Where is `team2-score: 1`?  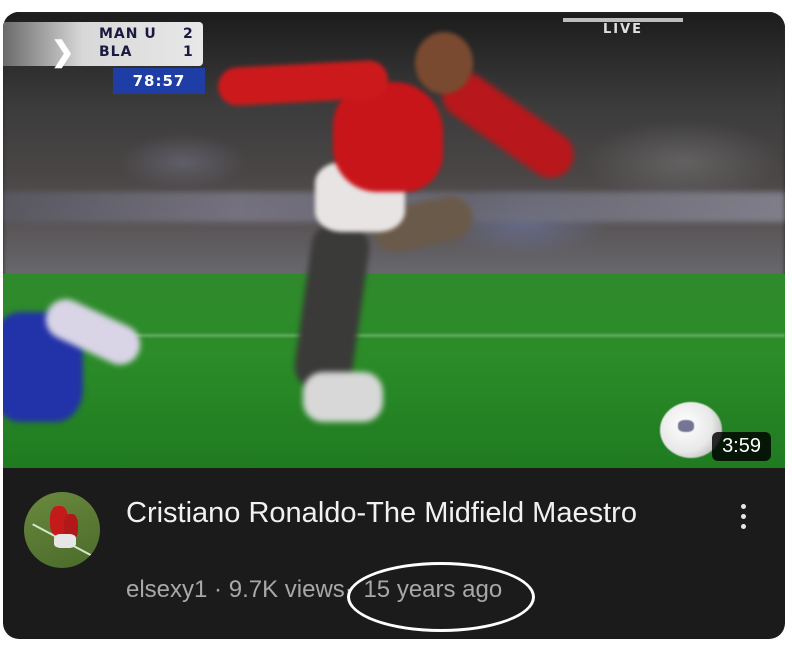 team2-score: 1 is located at coordinates (188, 52).